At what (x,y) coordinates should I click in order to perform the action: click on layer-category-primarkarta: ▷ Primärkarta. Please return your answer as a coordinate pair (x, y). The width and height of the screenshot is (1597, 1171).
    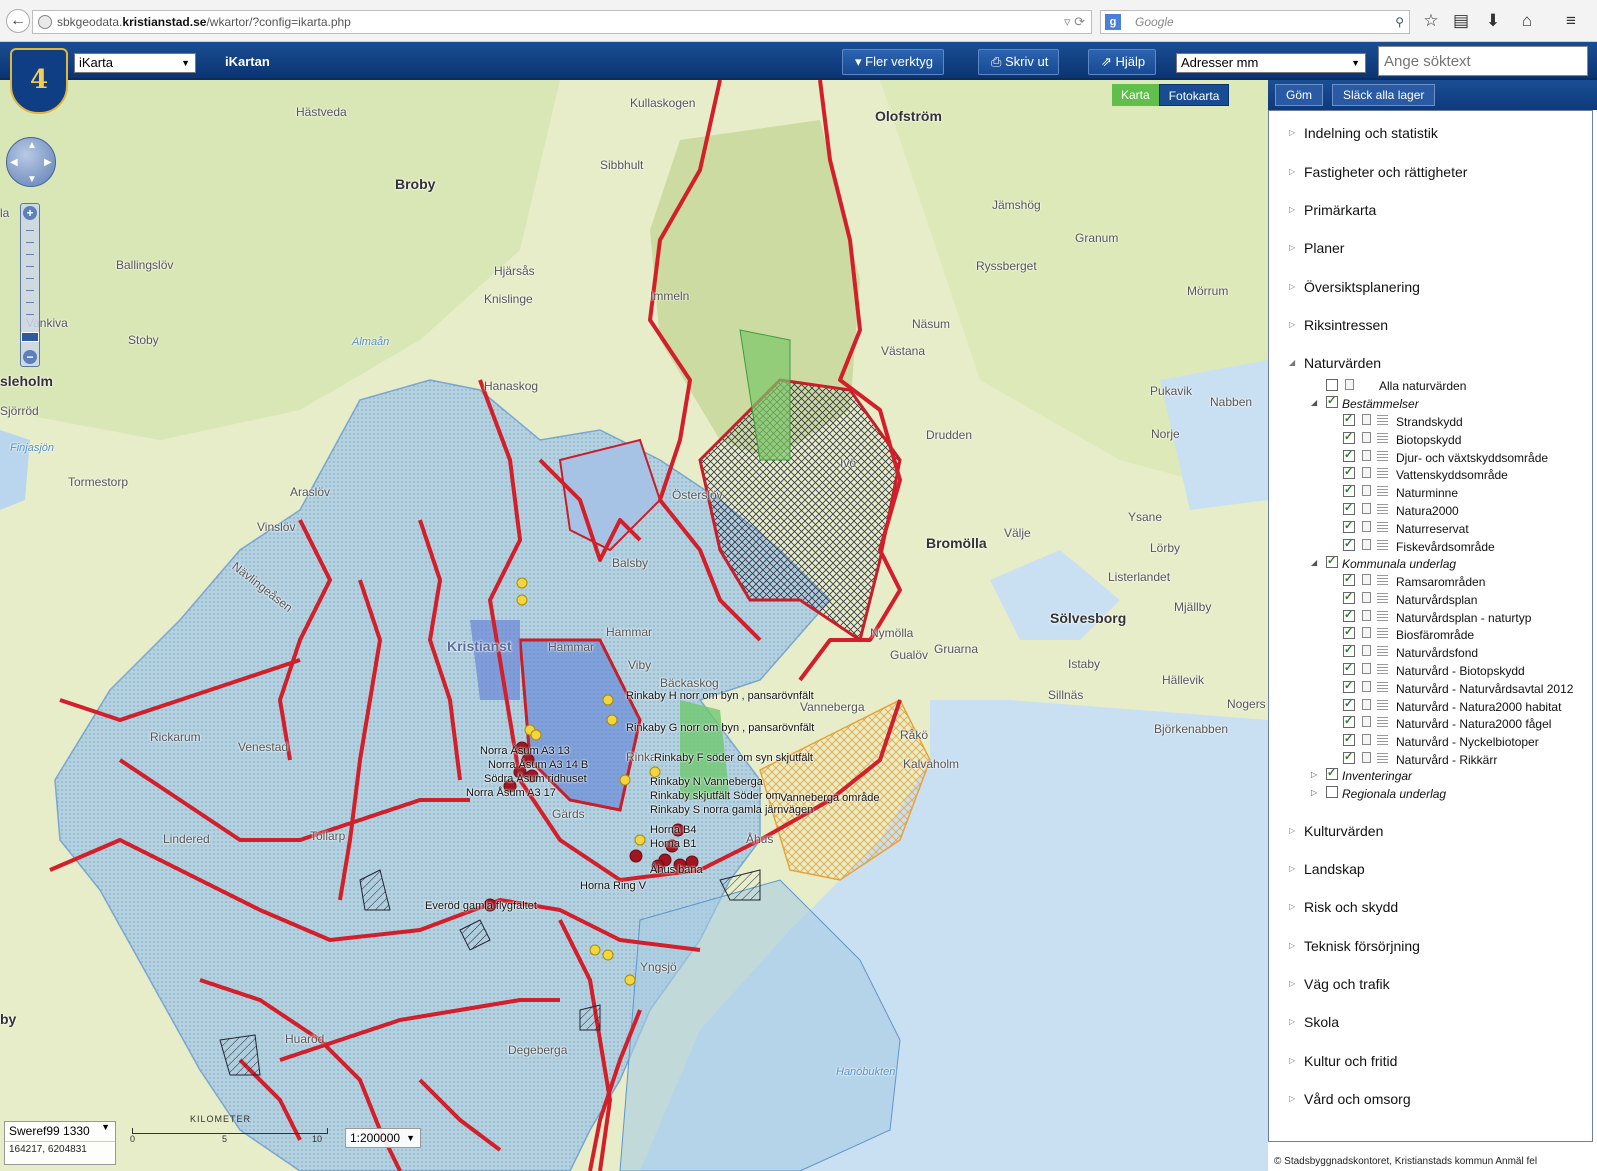
    Looking at the image, I should click on (1430, 210).